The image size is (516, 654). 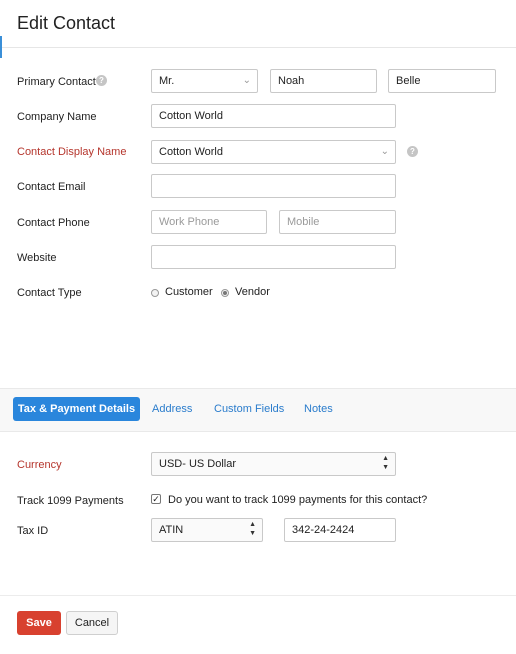 I want to click on track-1099-label: Track 1099 Payments, so click(x=70, y=501).